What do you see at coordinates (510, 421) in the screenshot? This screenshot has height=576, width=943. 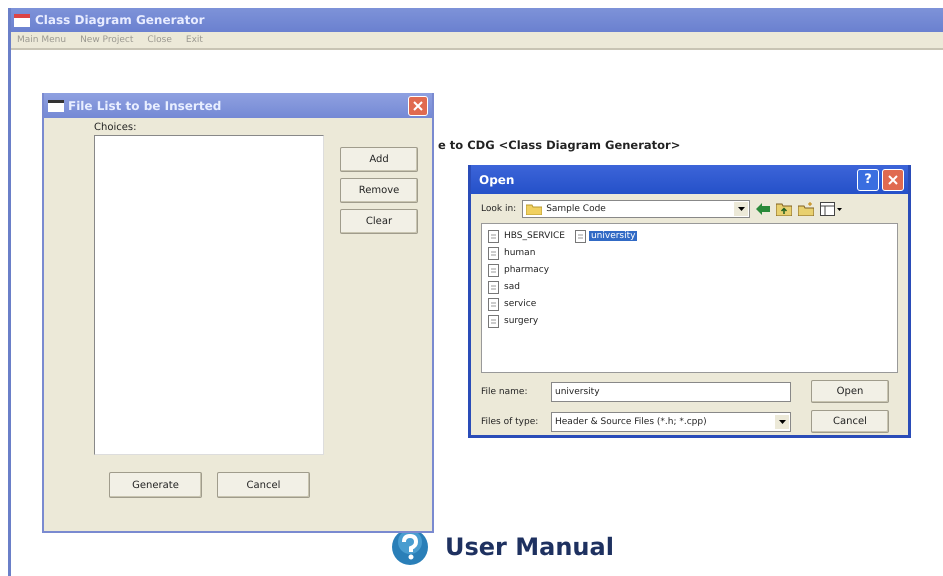 I see `file-type-label: Files of type:` at bounding box center [510, 421].